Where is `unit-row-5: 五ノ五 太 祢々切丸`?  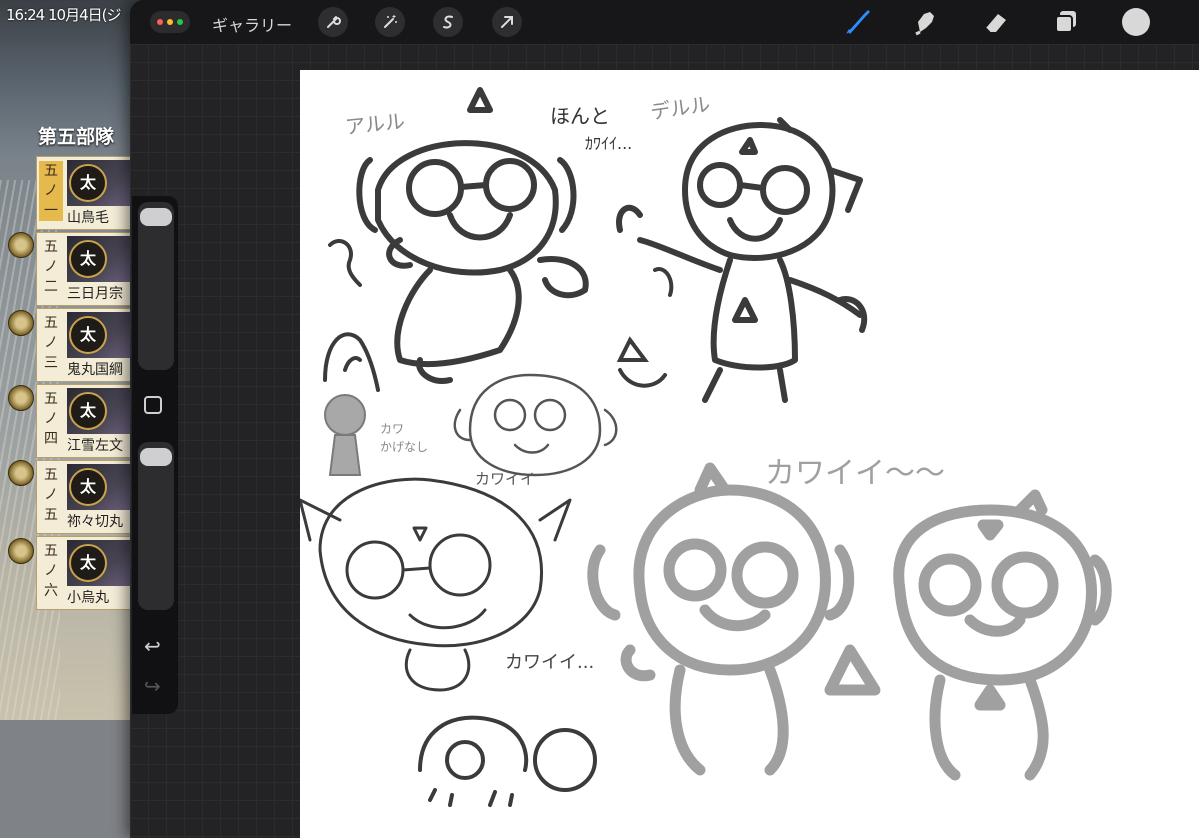
unit-row-5: 五ノ五 太 祢々切丸 is located at coordinates (87, 497).